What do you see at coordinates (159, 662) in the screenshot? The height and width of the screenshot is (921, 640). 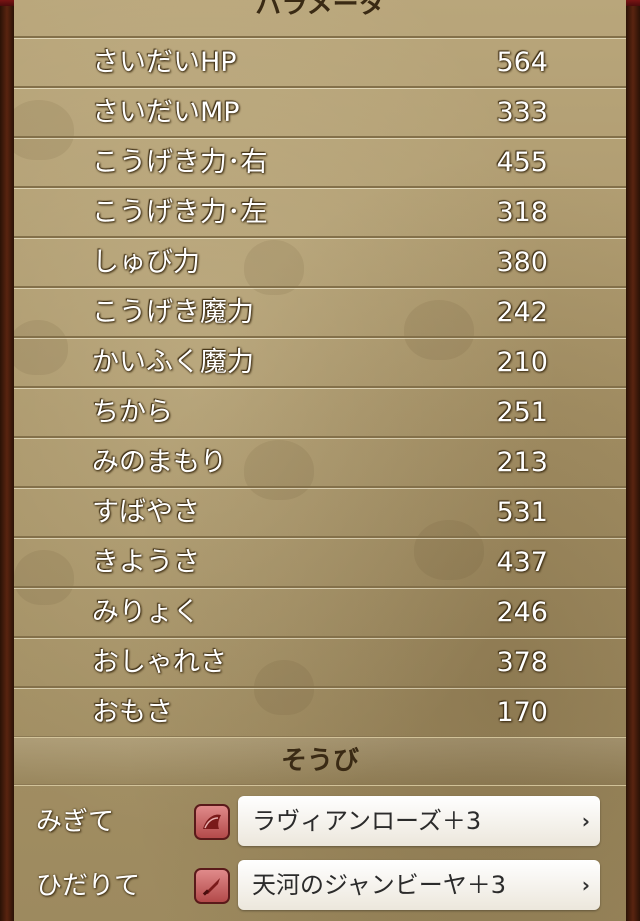 I see `parameter-label: おしゃれさ` at bounding box center [159, 662].